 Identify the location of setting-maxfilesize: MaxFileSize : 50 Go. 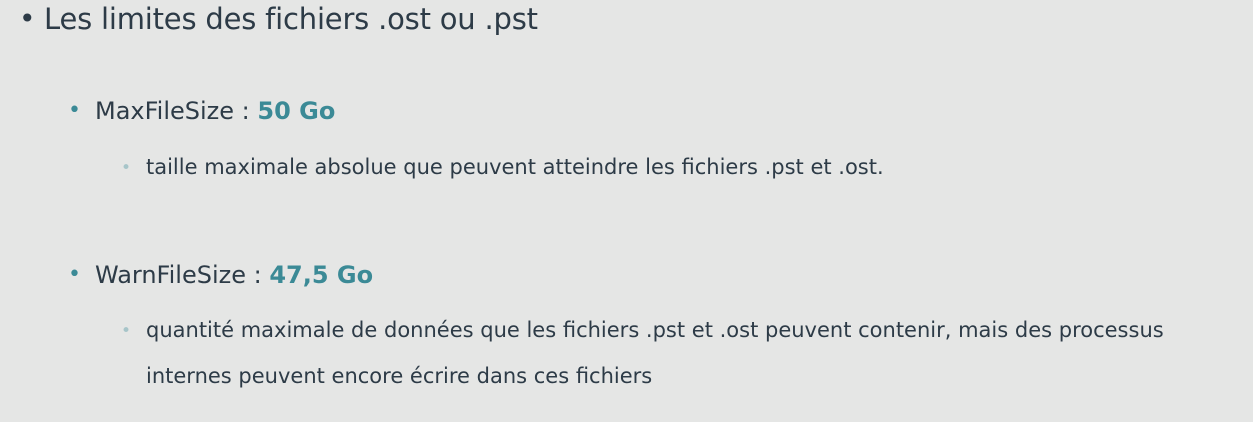
(215, 111).